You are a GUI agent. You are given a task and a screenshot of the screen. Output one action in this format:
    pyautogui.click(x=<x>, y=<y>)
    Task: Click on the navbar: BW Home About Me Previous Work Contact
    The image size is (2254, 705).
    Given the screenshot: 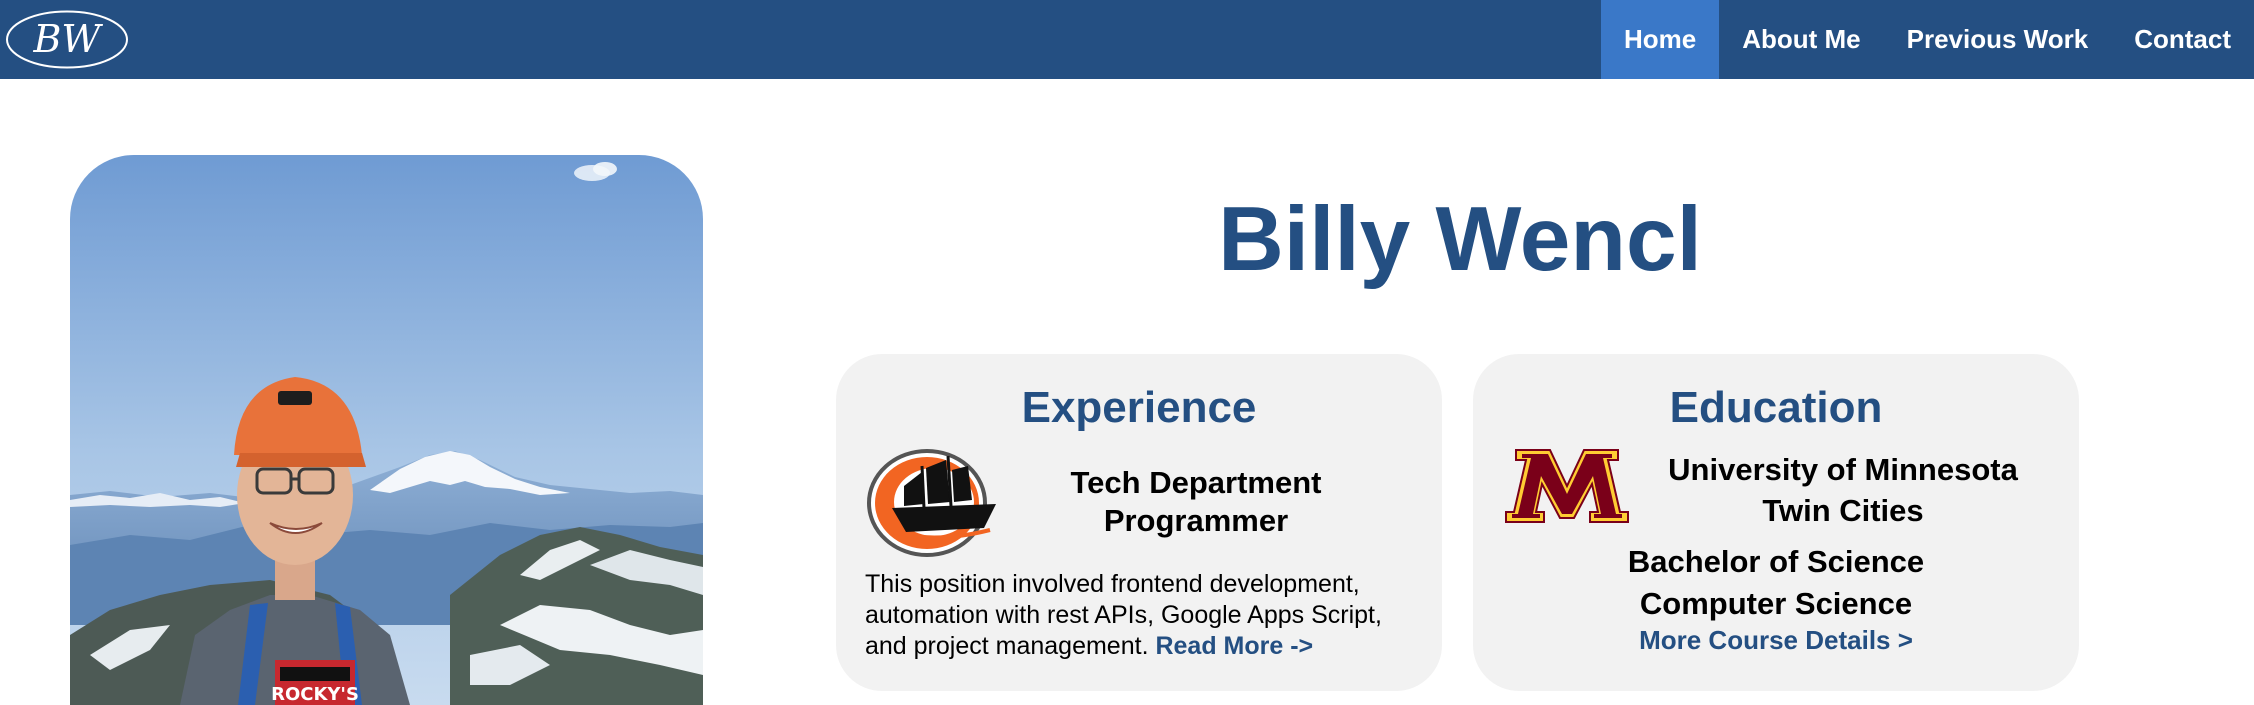 What is the action you would take?
    pyautogui.click(x=1127, y=39)
    